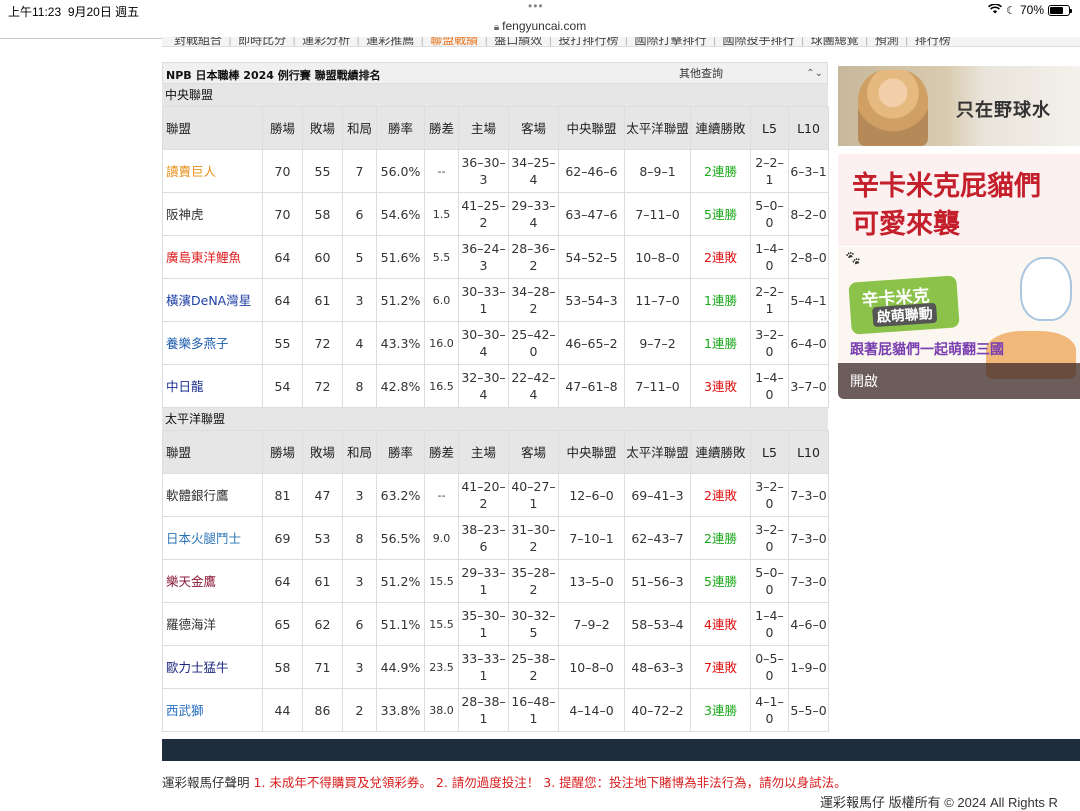 The width and height of the screenshot is (1080, 811). What do you see at coordinates (212, 343) in the screenshot?
I see `team-name-link: 養樂多燕子` at bounding box center [212, 343].